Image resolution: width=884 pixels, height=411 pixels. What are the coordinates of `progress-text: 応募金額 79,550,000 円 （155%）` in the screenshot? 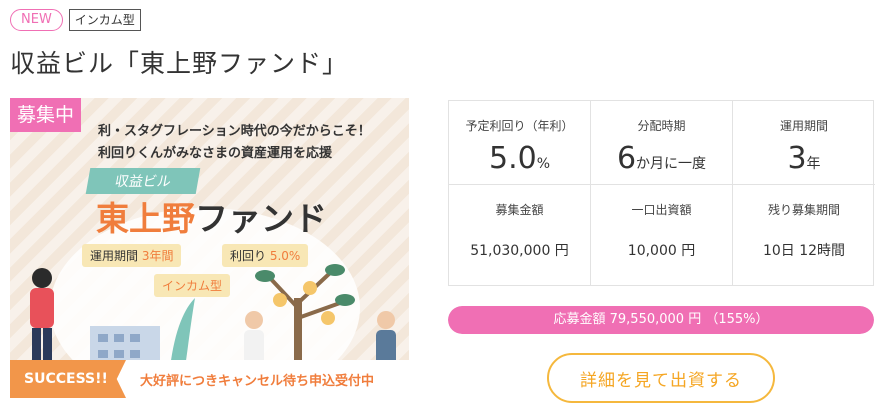 It's located at (661, 319).